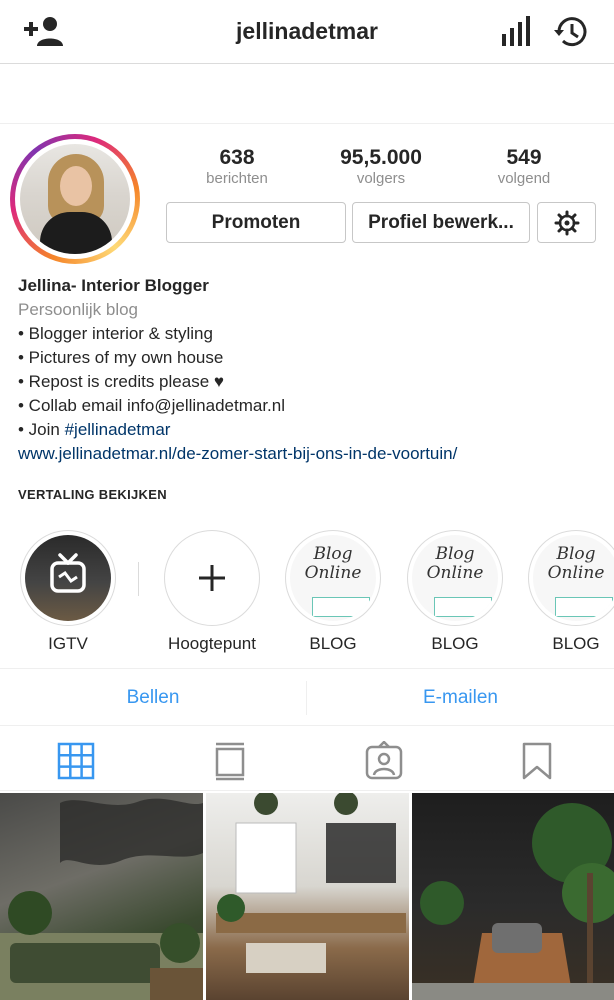  Describe the element at coordinates (537, 761) in the screenshot. I see `saved-icon` at that location.